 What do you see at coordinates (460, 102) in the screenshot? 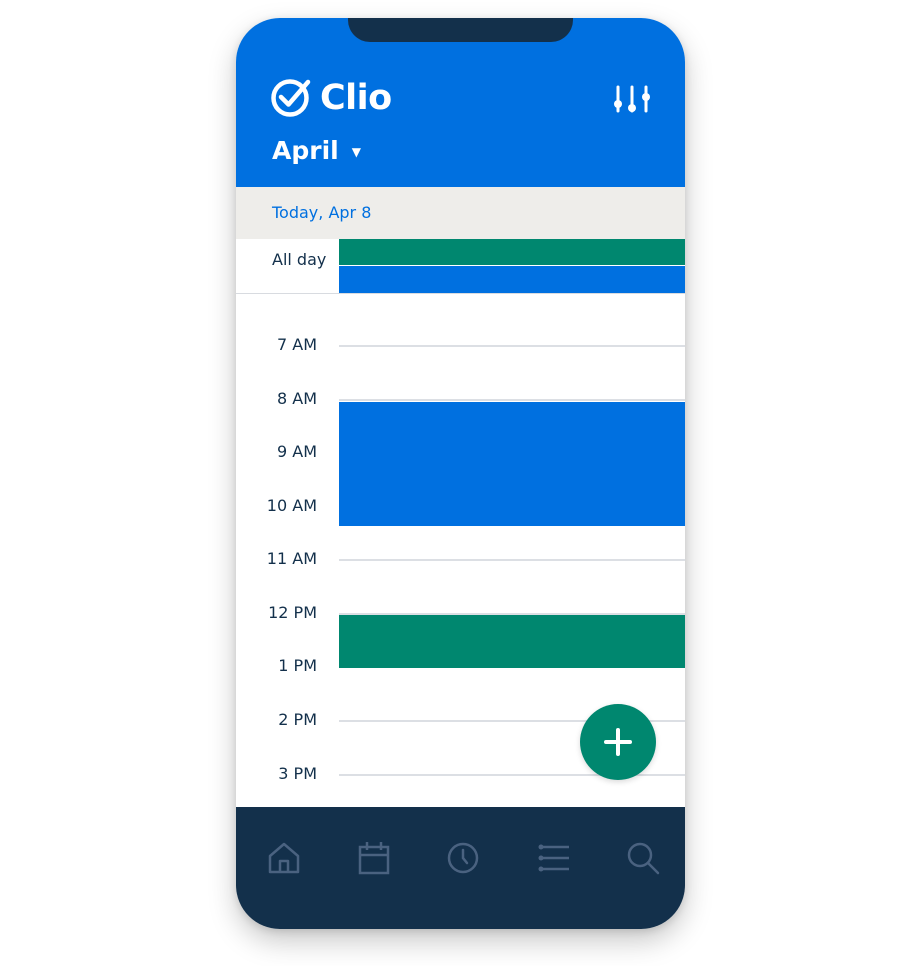
I see `app-header: Clio April ▼` at bounding box center [460, 102].